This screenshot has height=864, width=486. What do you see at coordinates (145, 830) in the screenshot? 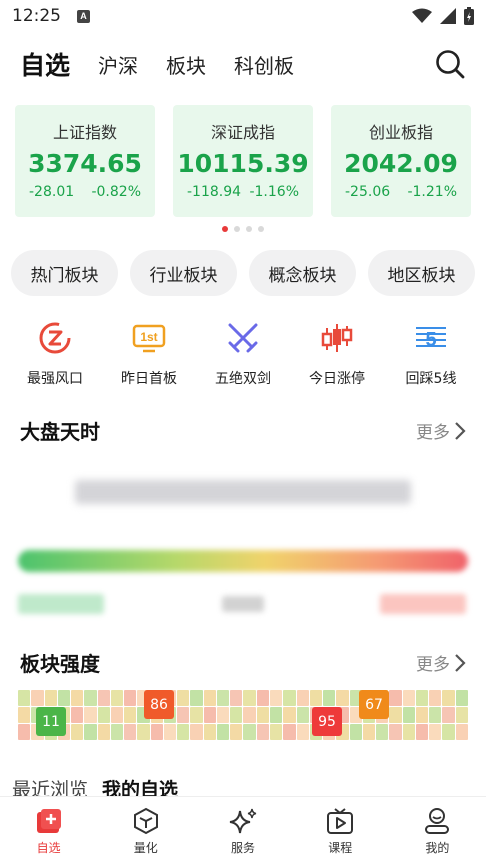
I see `tabbar-item-quant: 量化` at bounding box center [145, 830].